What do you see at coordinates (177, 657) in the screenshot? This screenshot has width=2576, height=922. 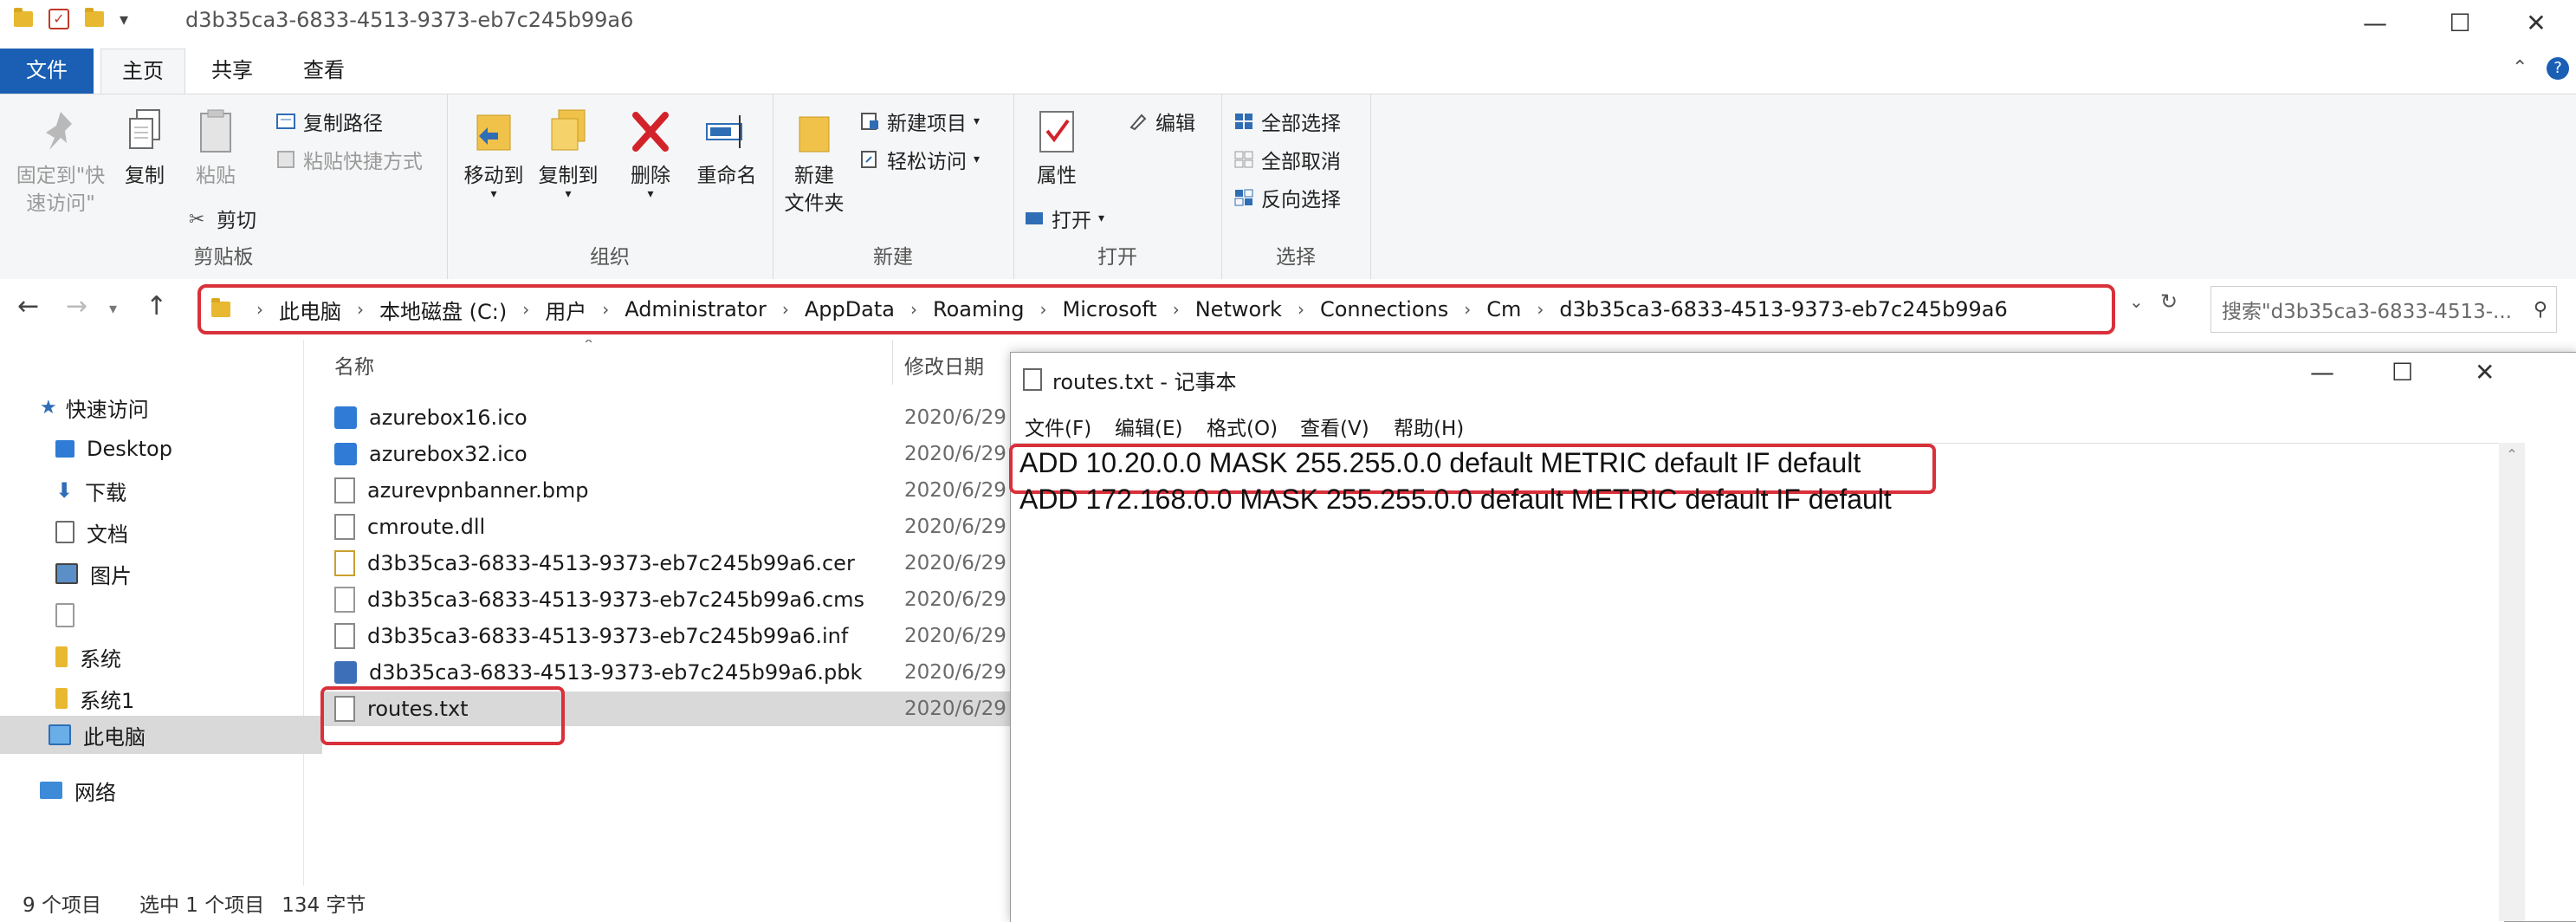 I see `nav-folder-system: 系统` at bounding box center [177, 657].